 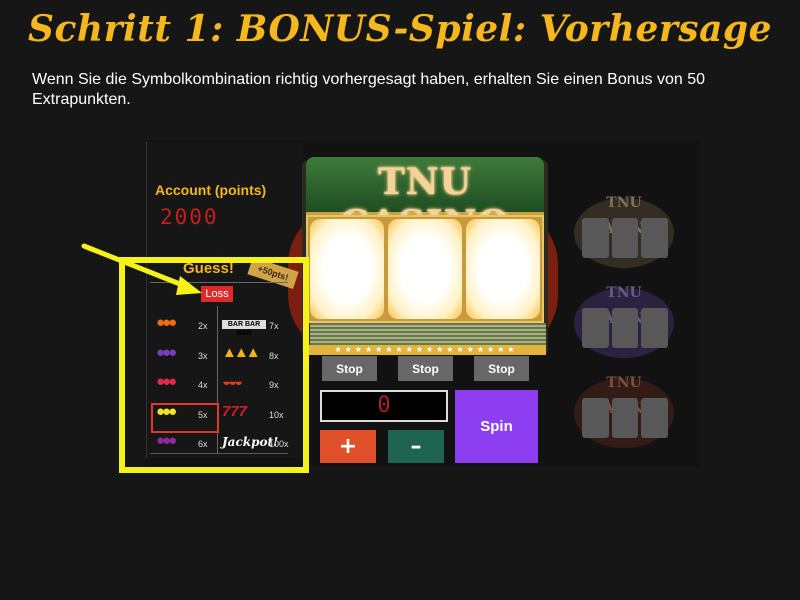 I want to click on machine-marquee: TNU CASINO, so click(x=425, y=201).